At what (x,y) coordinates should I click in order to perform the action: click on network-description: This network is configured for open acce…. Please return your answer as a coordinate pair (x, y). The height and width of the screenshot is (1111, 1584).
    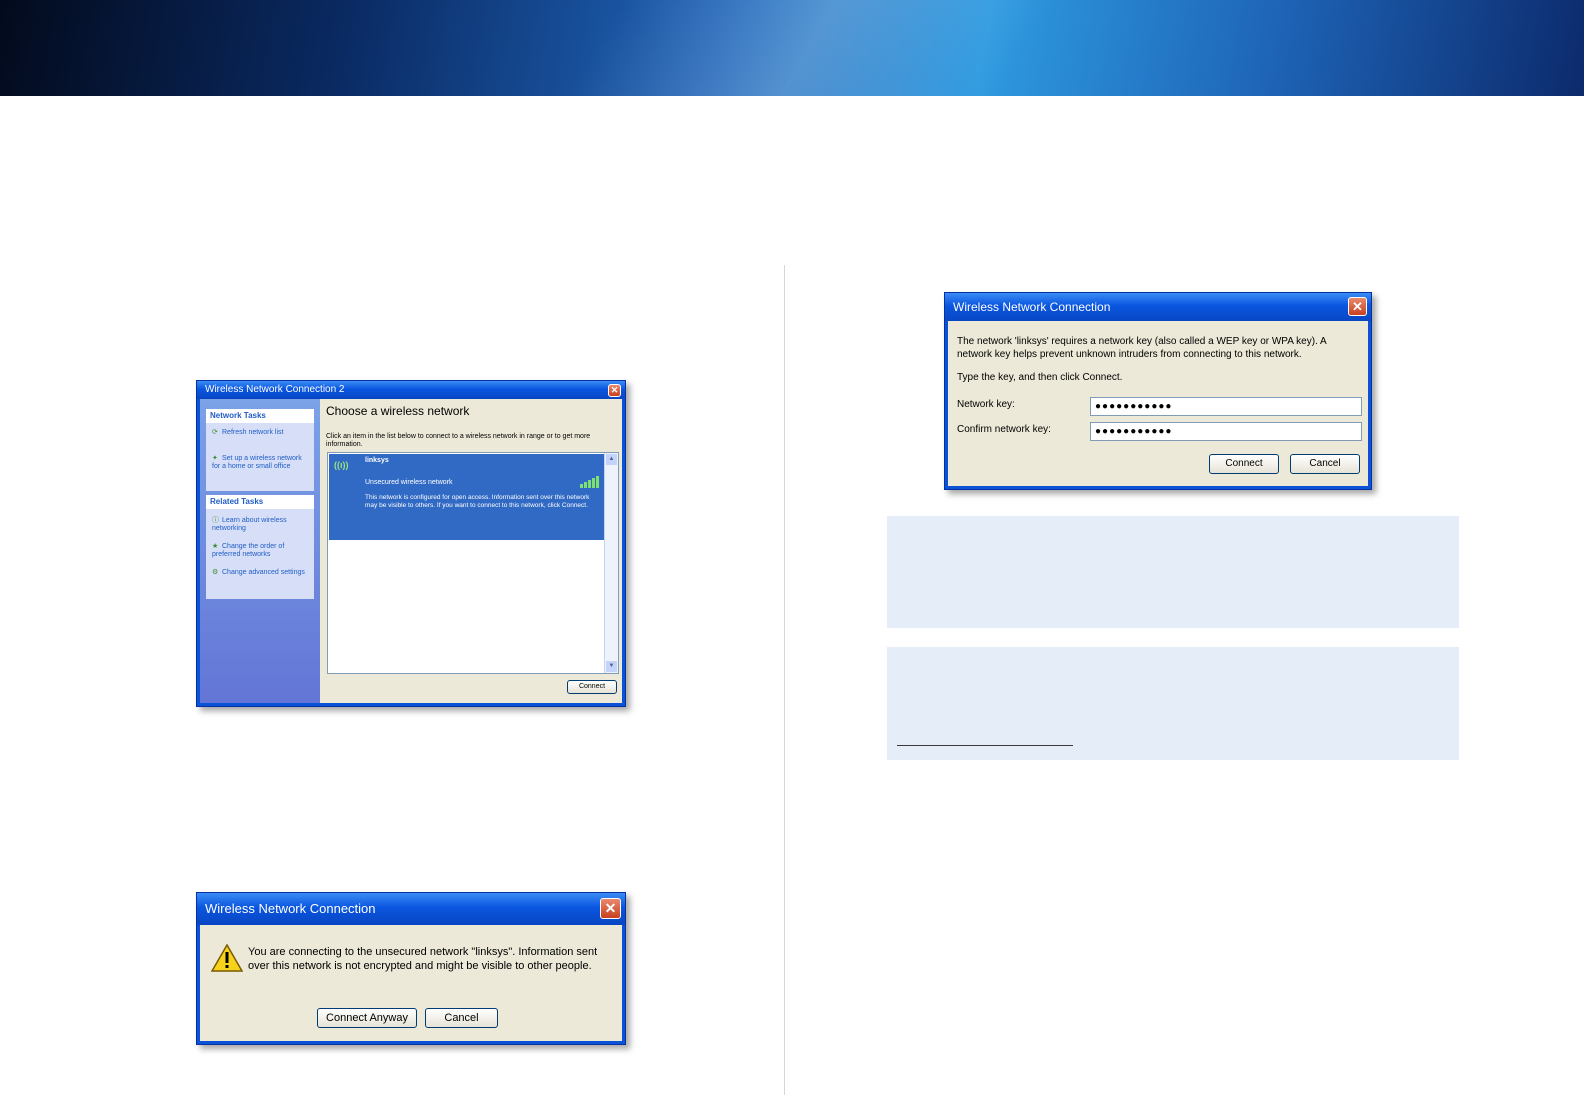
    Looking at the image, I should click on (477, 501).